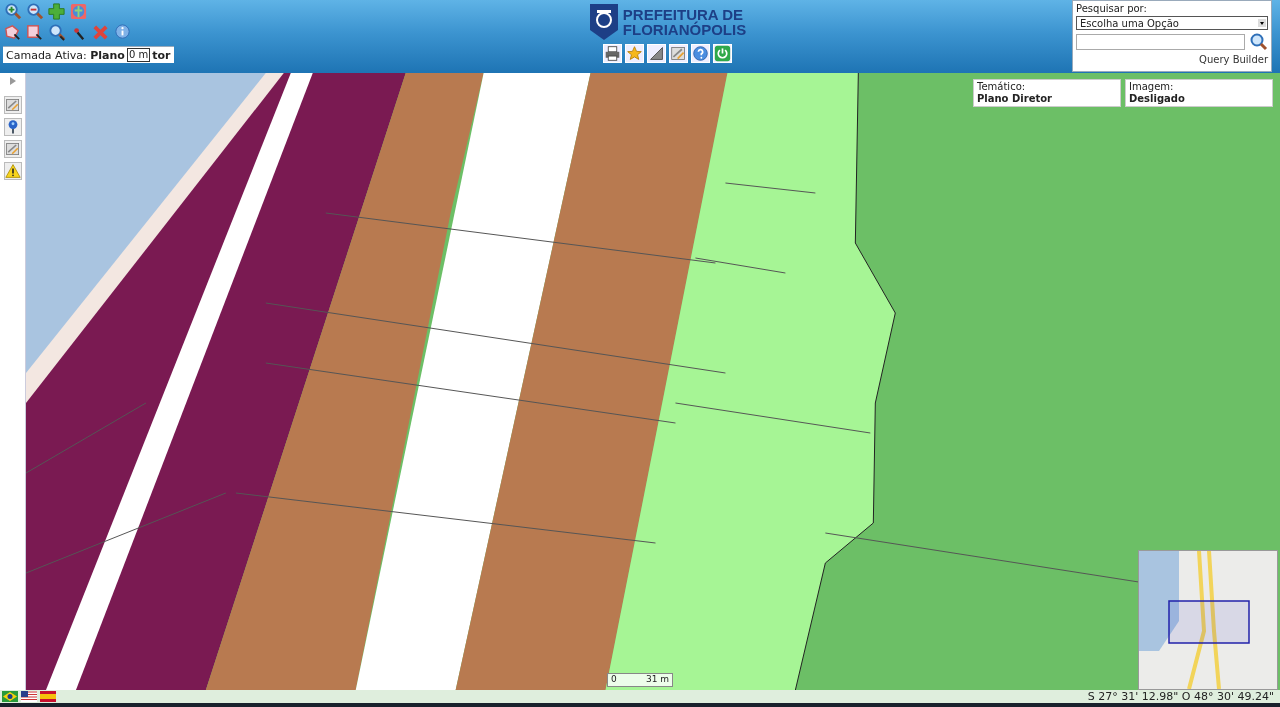 The height and width of the screenshot is (707, 1280). What do you see at coordinates (603, 22) in the screenshot?
I see `shield-logo-icon` at bounding box center [603, 22].